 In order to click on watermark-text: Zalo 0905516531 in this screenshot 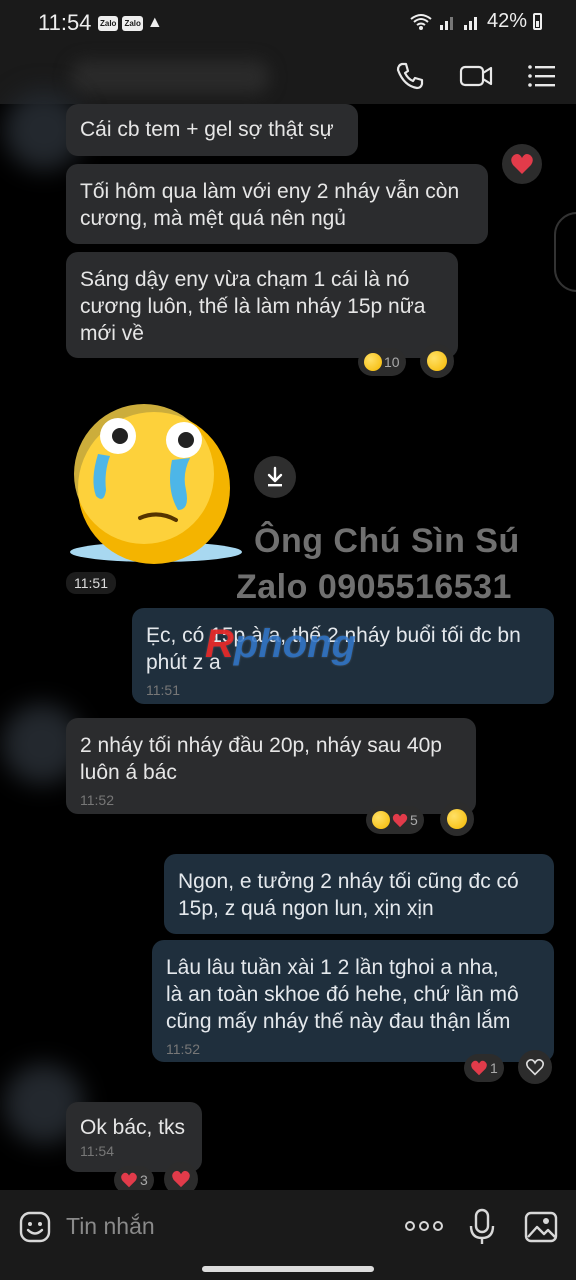, I will do `click(374, 587)`.